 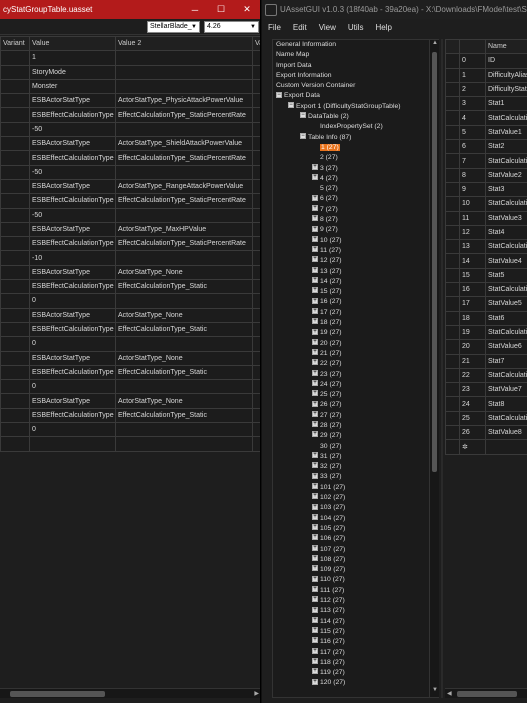 What do you see at coordinates (355, 405) in the screenshot?
I see `tree-item: +26 (27)` at bounding box center [355, 405].